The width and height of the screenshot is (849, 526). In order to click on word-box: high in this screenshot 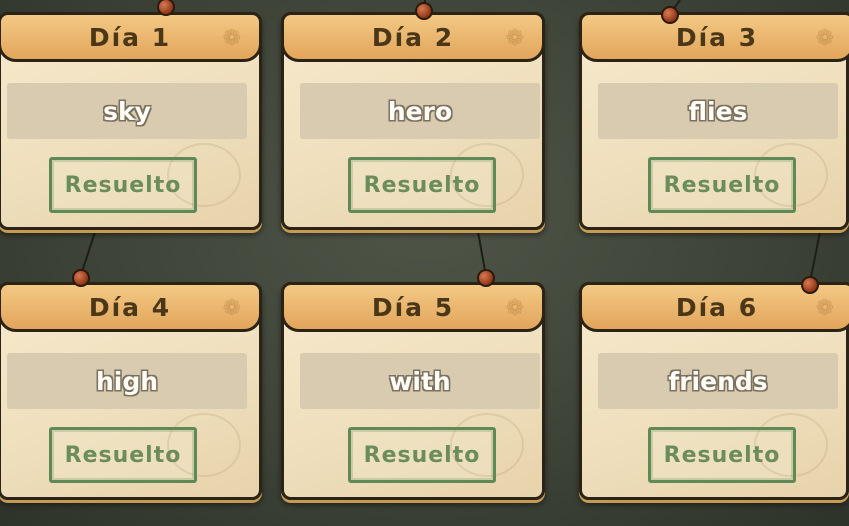, I will do `click(127, 381)`.